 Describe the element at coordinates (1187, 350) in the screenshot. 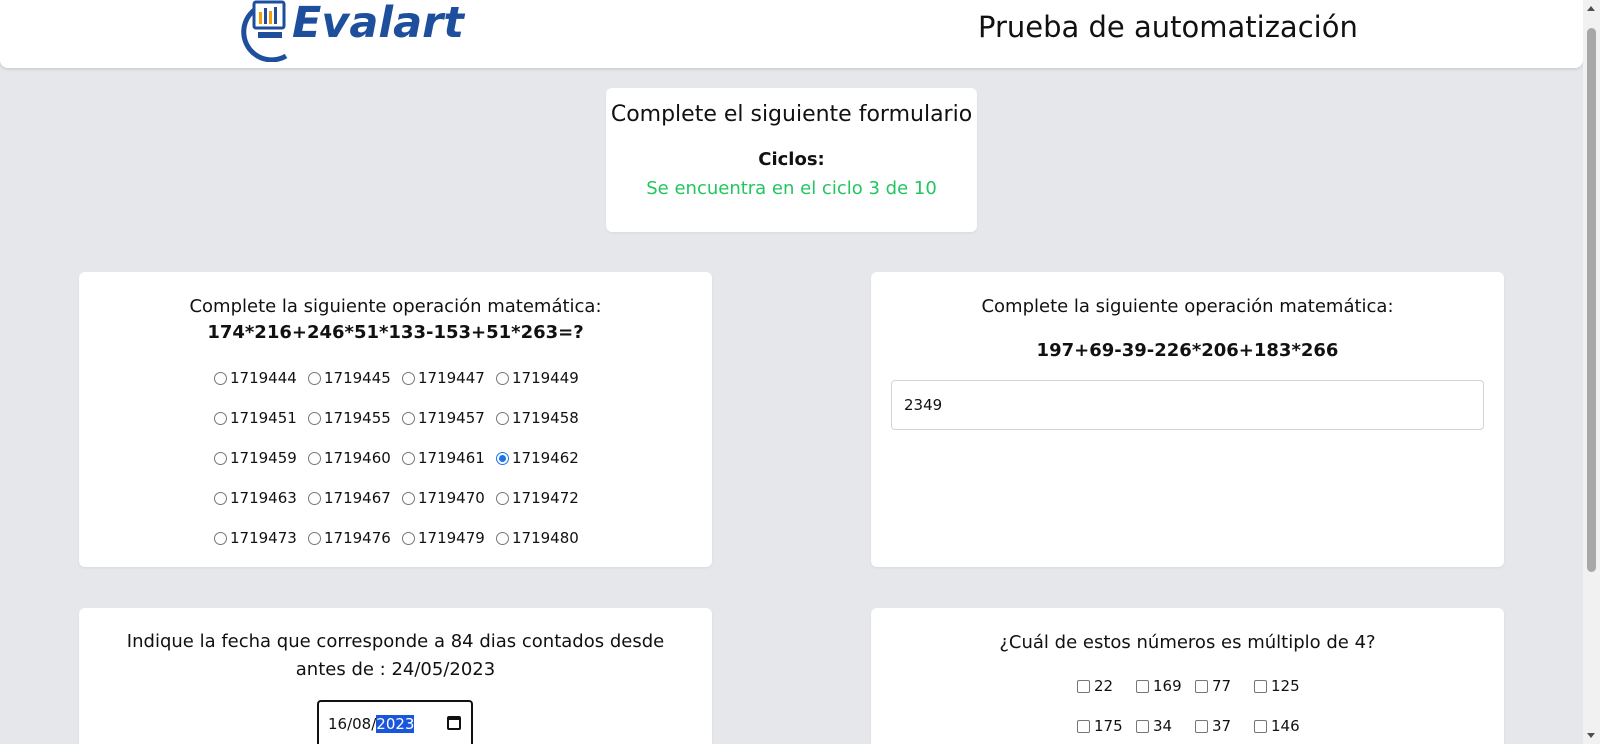

I see `math-input-expression: 197+69-39-226*206+183*266` at that location.